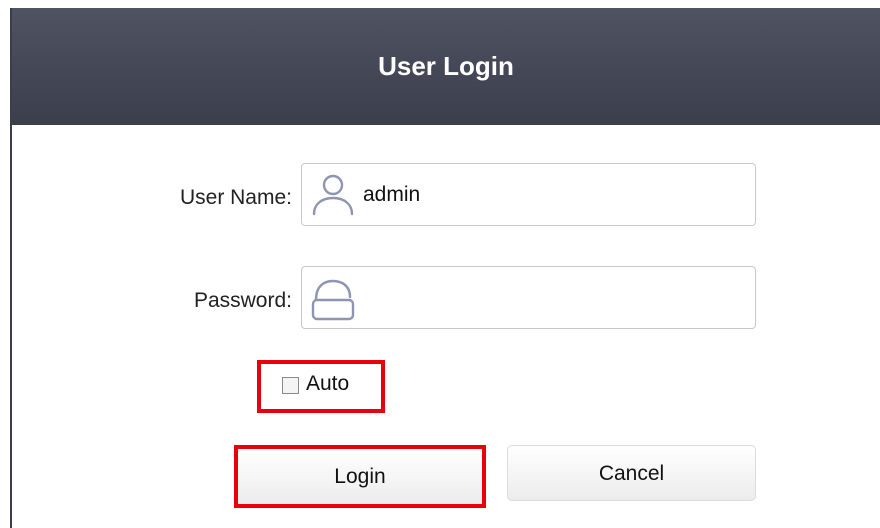 The width and height of the screenshot is (880, 528). I want to click on login-button-label: Login, so click(360, 476).